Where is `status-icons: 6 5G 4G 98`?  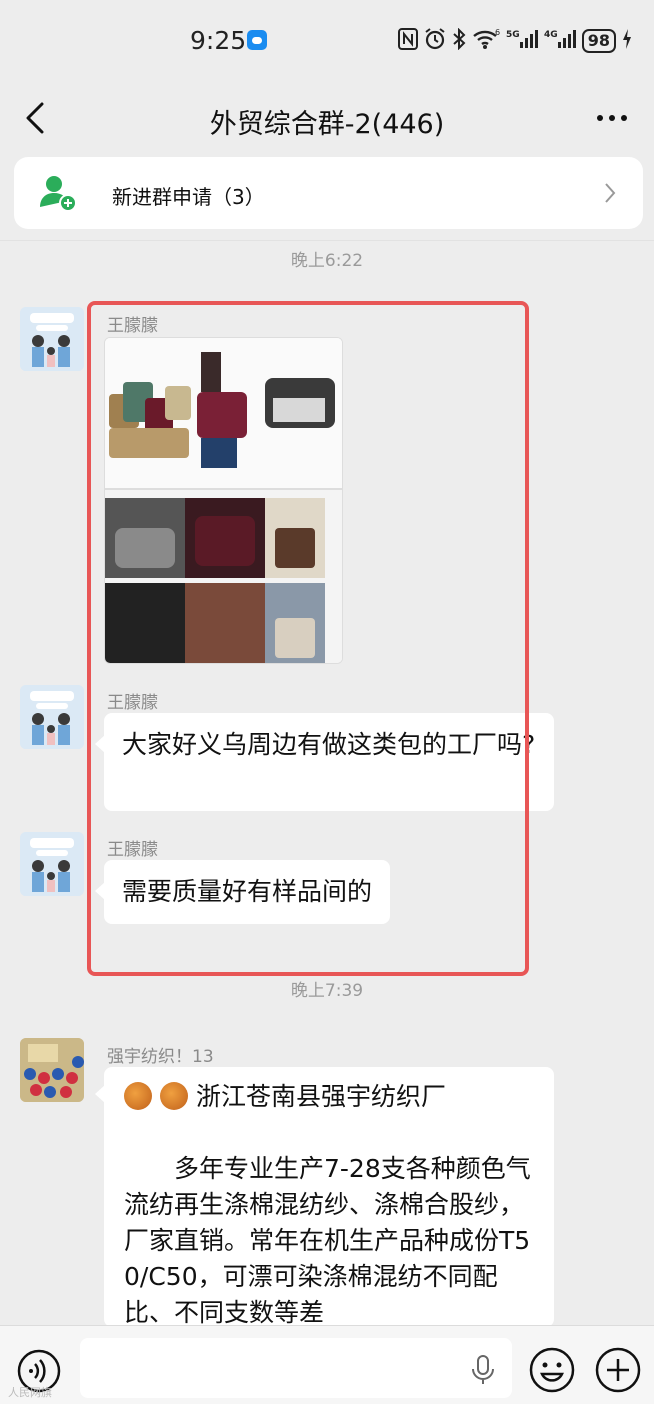 status-icons: 6 5G 4G 98 is located at coordinates (514, 40).